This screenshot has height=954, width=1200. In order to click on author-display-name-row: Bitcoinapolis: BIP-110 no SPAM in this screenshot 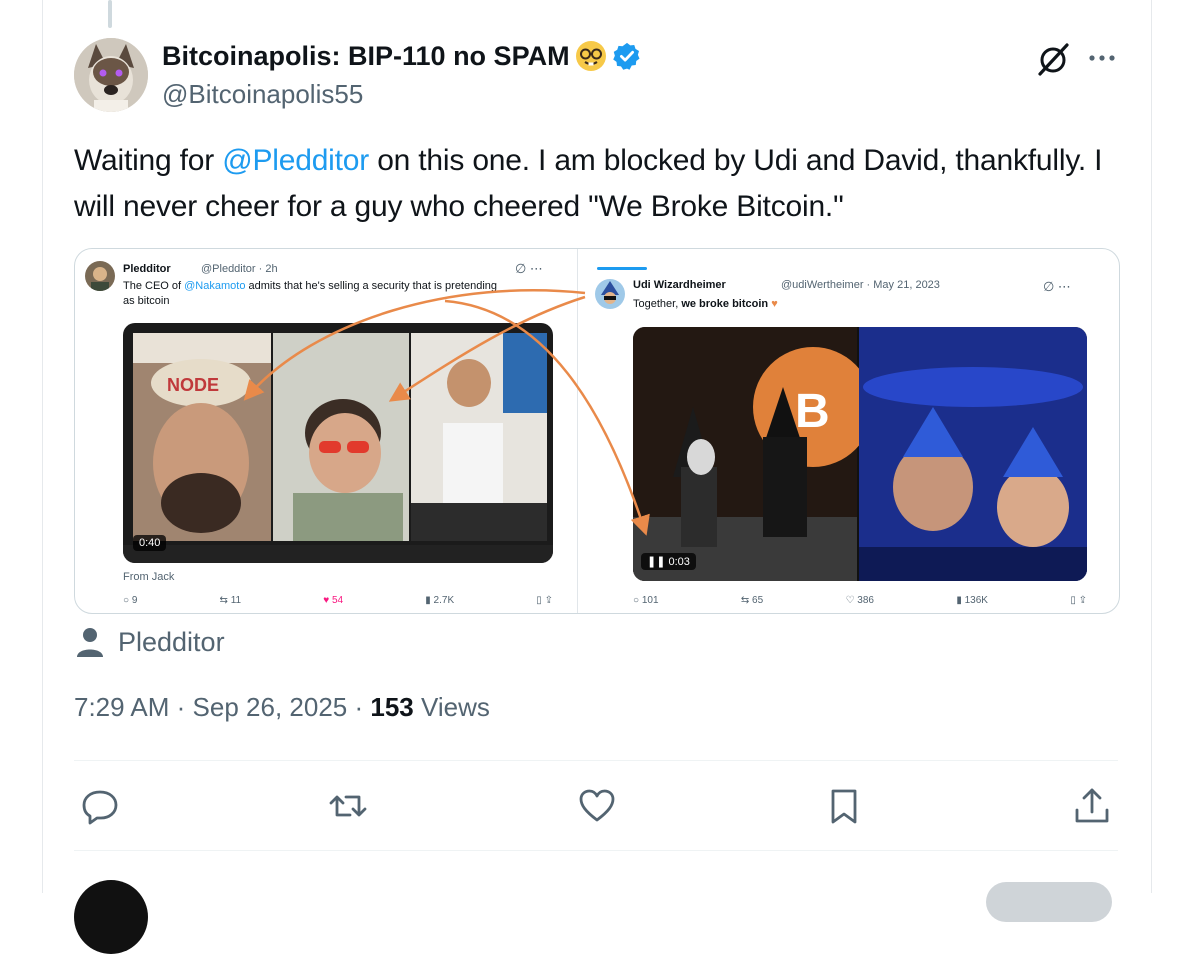, I will do `click(402, 56)`.